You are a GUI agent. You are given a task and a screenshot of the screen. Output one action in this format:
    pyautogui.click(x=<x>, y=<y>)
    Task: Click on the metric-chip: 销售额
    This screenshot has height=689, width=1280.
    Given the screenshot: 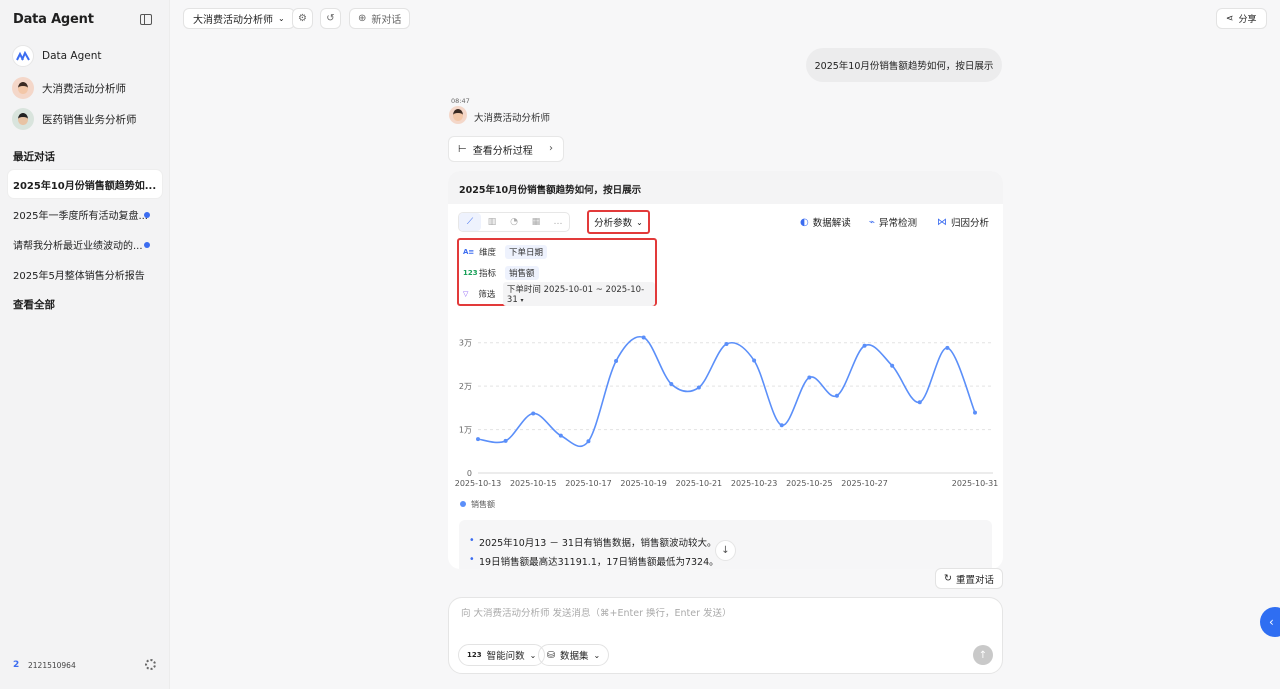 What is the action you would take?
    pyautogui.click(x=522, y=273)
    